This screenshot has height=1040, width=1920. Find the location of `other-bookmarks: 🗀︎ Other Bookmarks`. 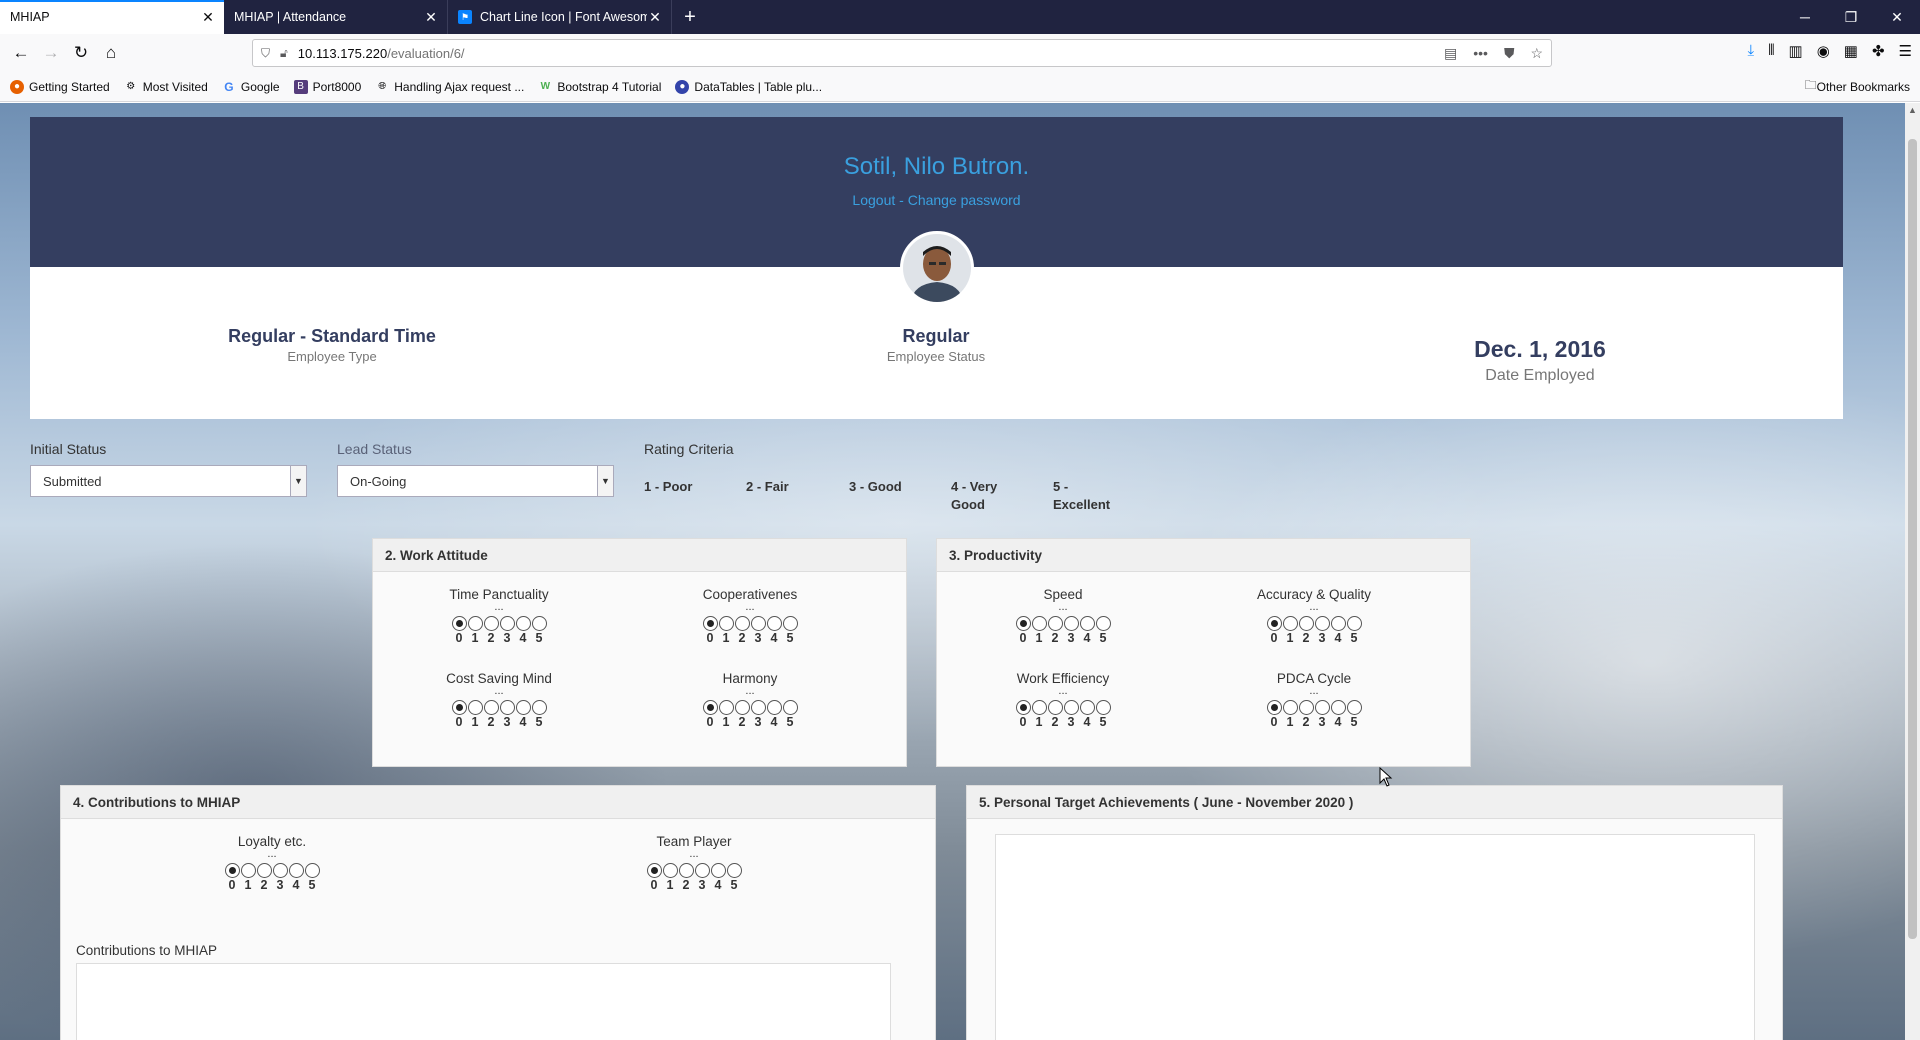

other-bookmarks: 🗀︎ Other Bookmarks is located at coordinates (1857, 86).